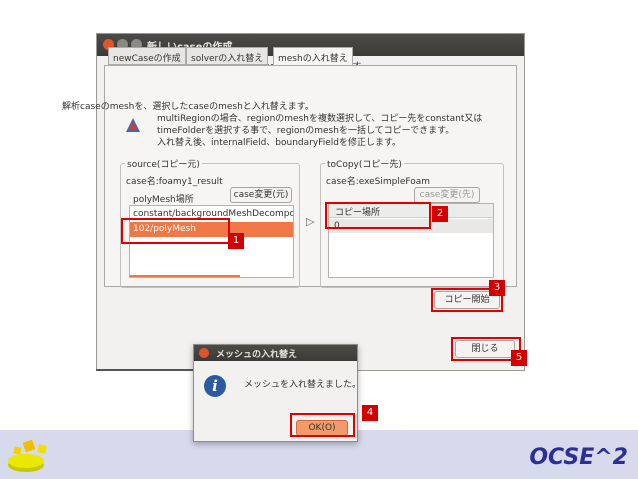  I want to click on annotation-number-1: 1, so click(236, 241).